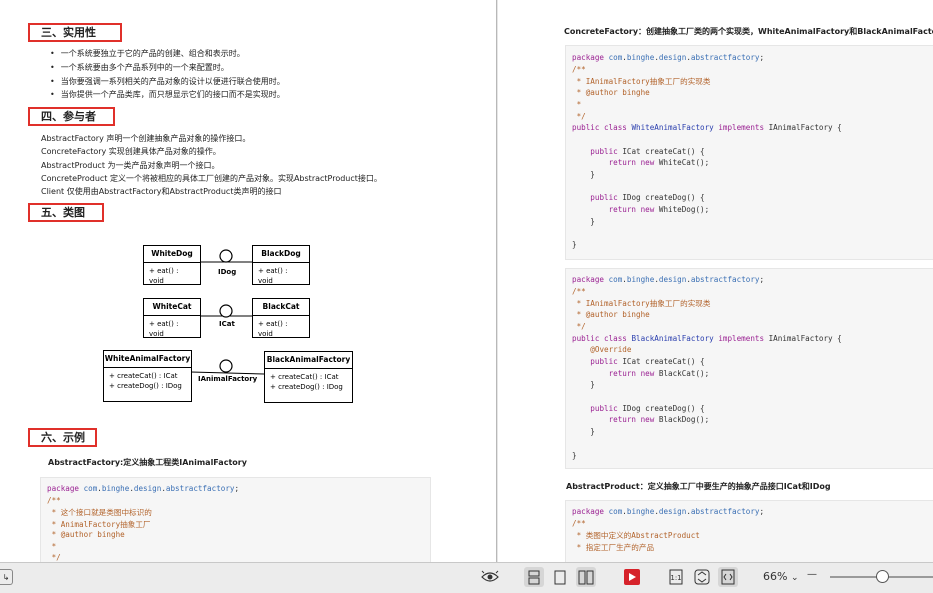  I want to click on code-line: * 指定工厂生产的产品, so click(613, 548).